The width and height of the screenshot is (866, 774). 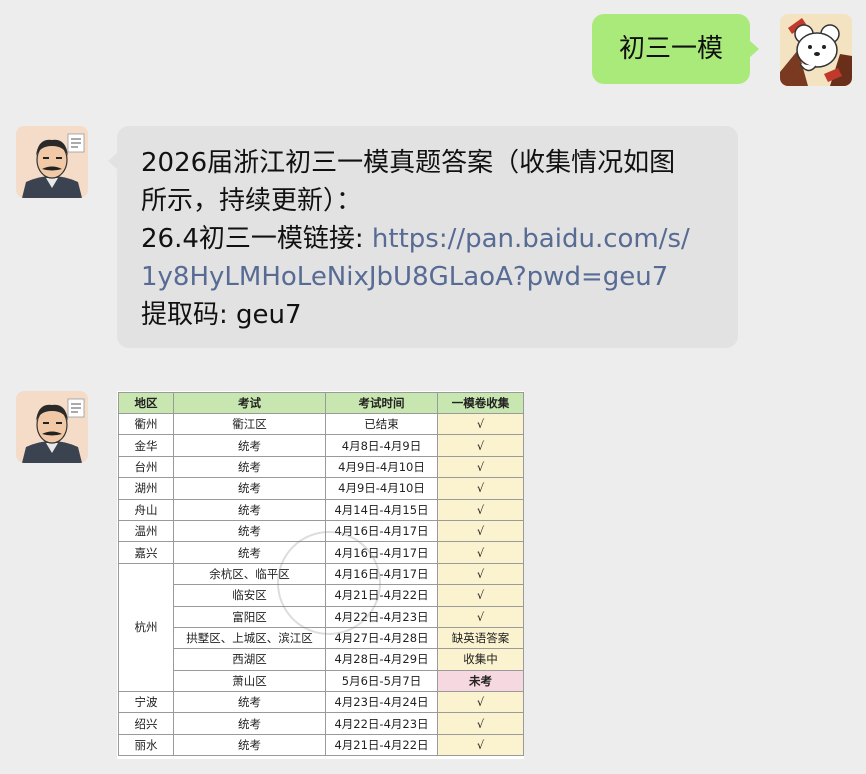 I want to click on table-row: 舟山 统考 4月14日-4月15日 √, so click(x=321, y=509).